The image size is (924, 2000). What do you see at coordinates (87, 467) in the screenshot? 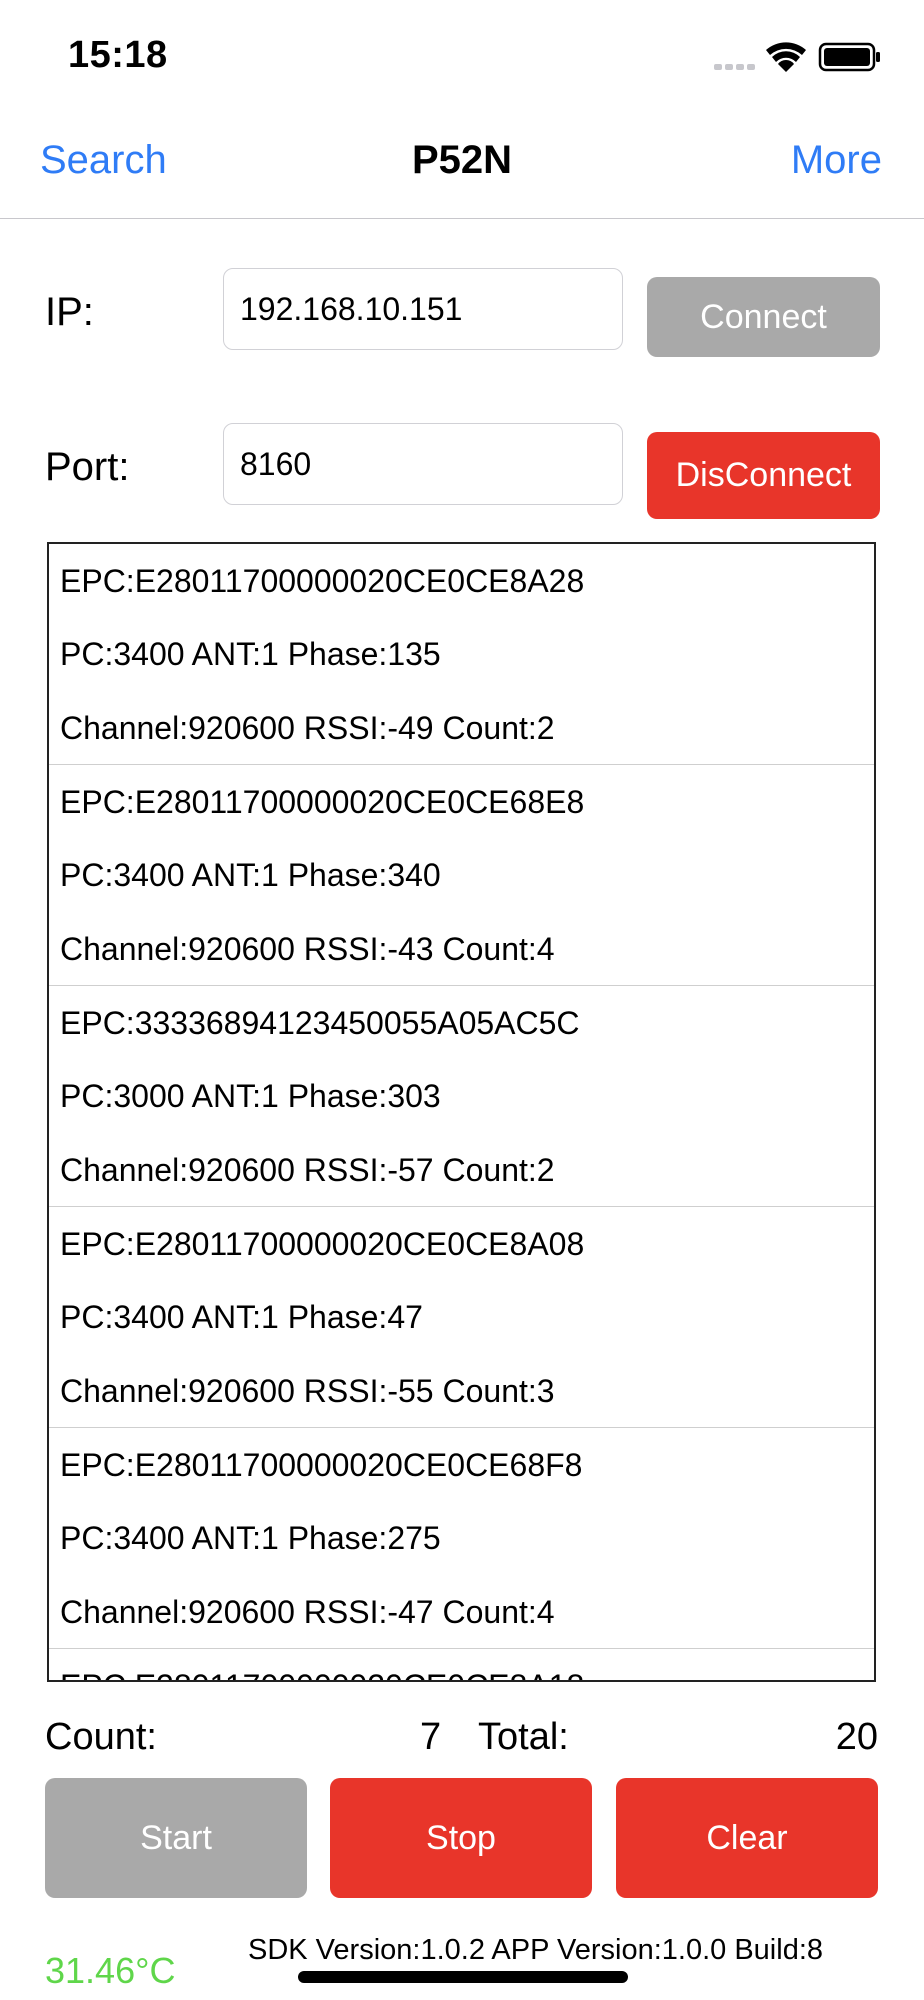
I see `port-label: Port:` at bounding box center [87, 467].